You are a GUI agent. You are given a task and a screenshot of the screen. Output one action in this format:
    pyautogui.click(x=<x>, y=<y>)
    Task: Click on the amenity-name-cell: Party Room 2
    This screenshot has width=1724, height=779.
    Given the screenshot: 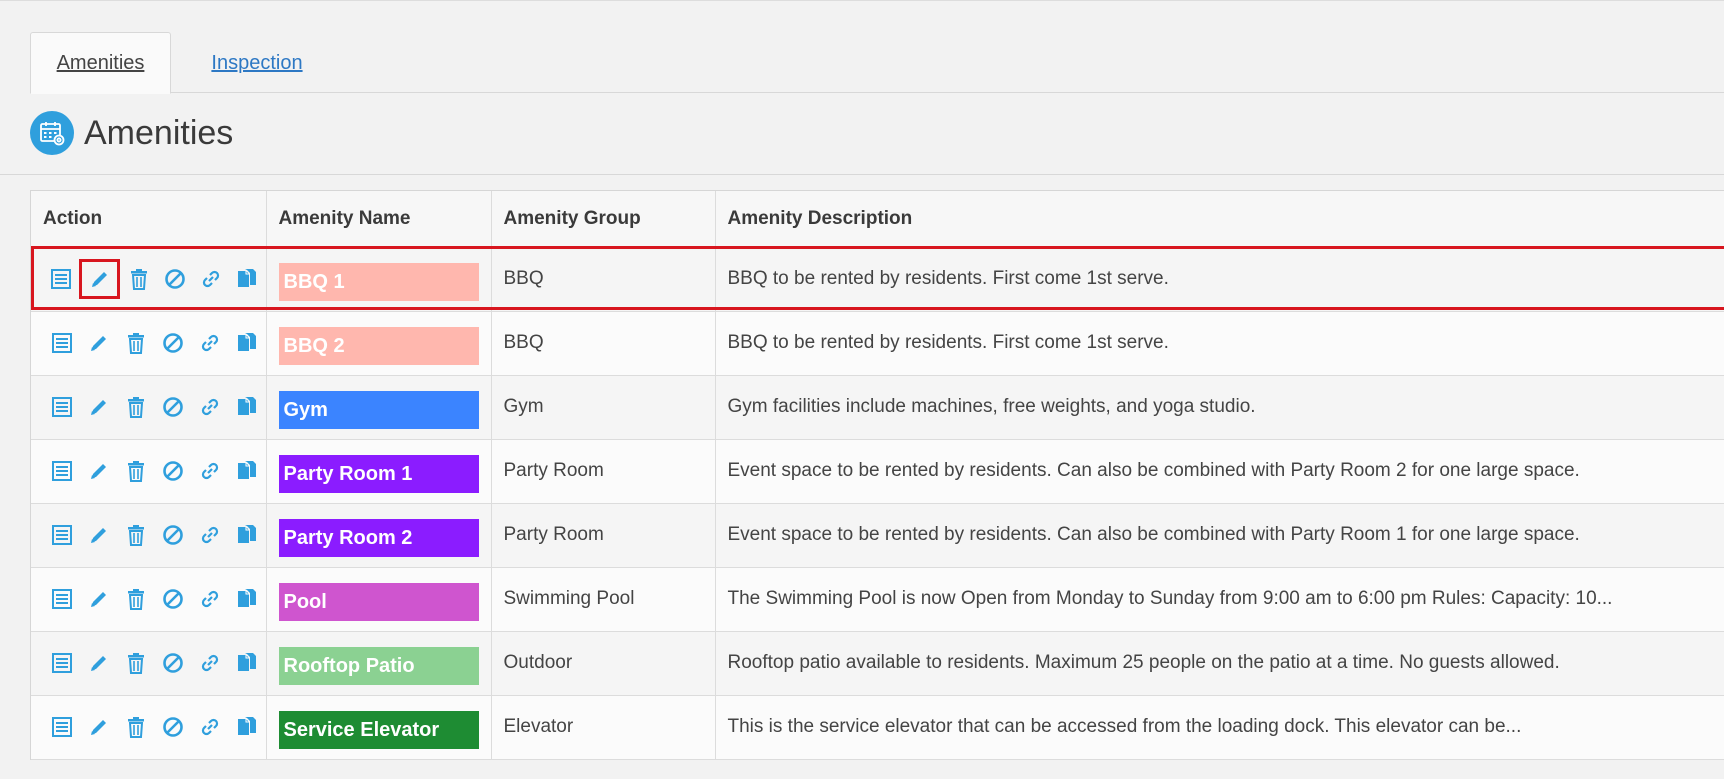 What is the action you would take?
    pyautogui.click(x=379, y=535)
    